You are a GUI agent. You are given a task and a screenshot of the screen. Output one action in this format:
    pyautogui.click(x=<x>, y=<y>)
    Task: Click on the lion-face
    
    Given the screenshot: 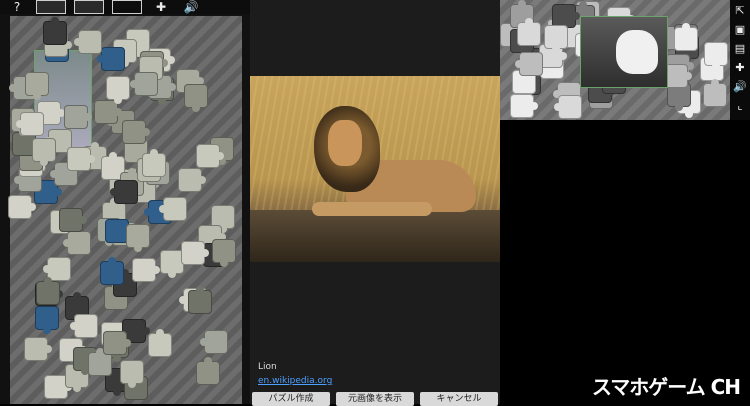 What is the action you would take?
    pyautogui.click(x=345, y=143)
    